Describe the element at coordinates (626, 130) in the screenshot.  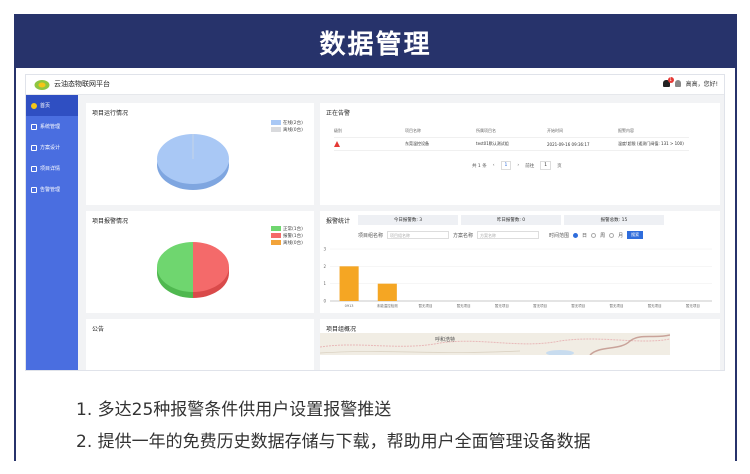
I see `column-header: 报警内容` at that location.